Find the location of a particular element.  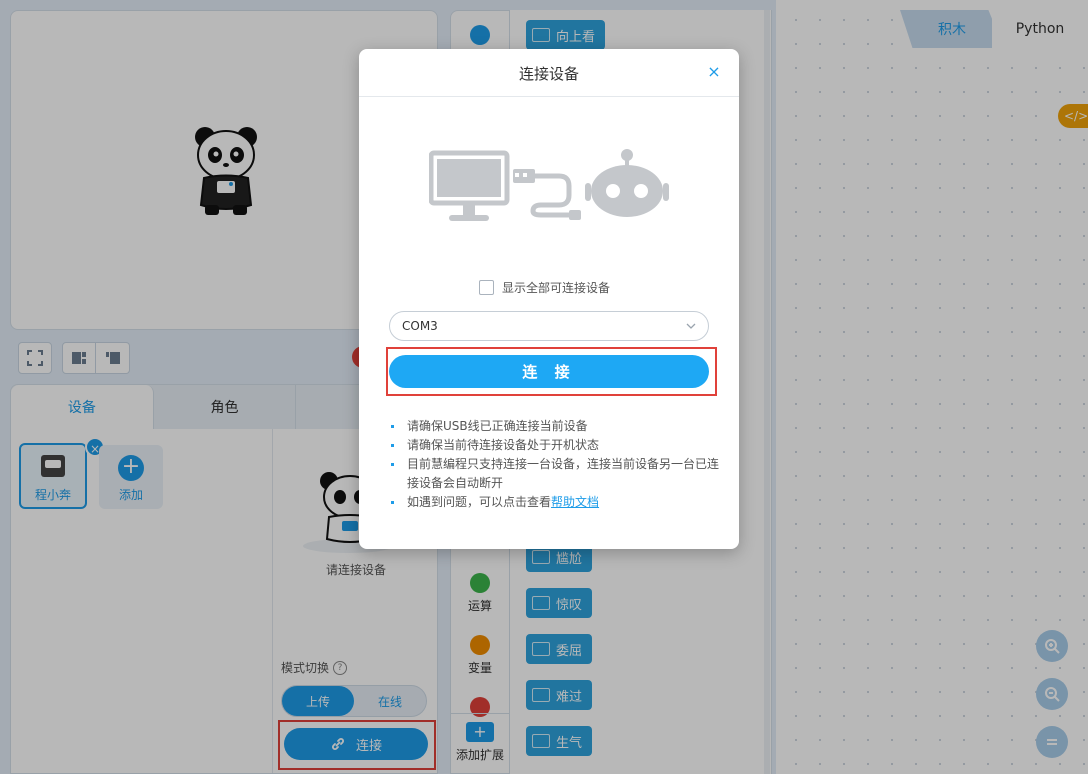

show-all-devices-option: 显示全部可连接设备 is located at coordinates (544, 287).